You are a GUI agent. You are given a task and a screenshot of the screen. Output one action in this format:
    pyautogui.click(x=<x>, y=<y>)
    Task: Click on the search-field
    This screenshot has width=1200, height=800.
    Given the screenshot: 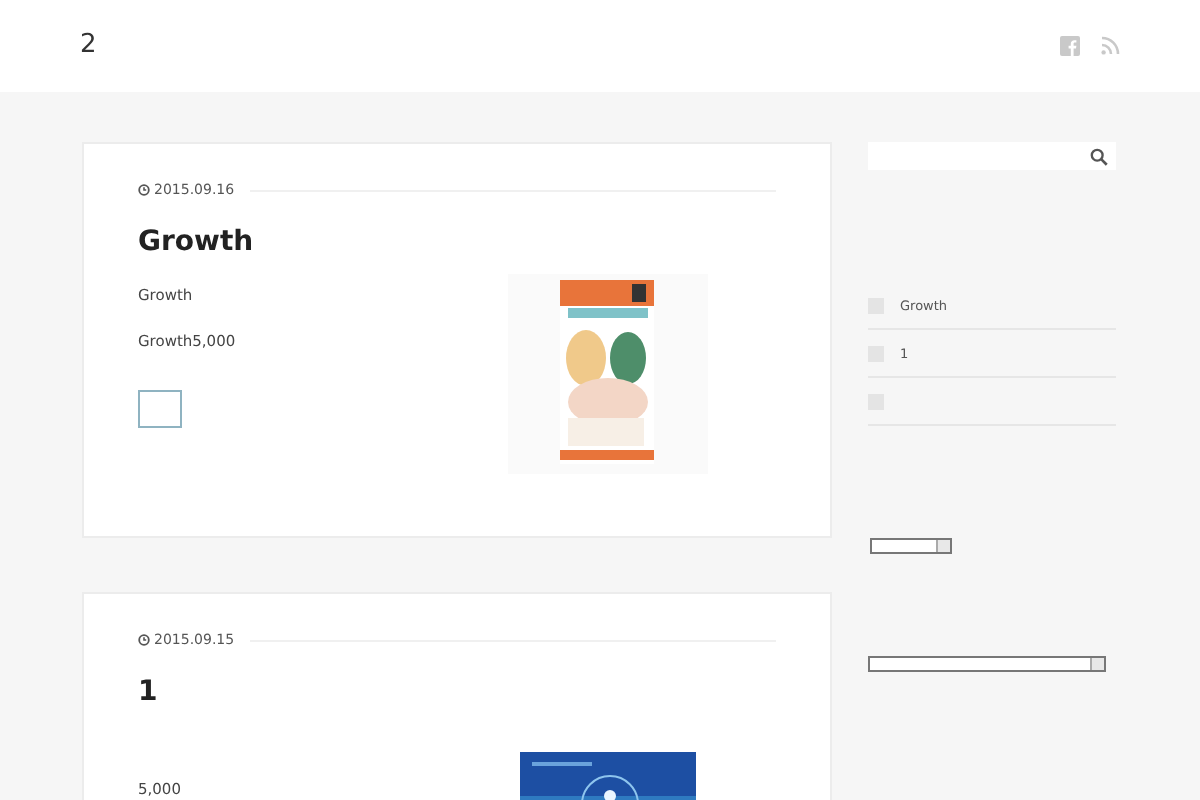 What is the action you would take?
    pyautogui.click(x=992, y=156)
    